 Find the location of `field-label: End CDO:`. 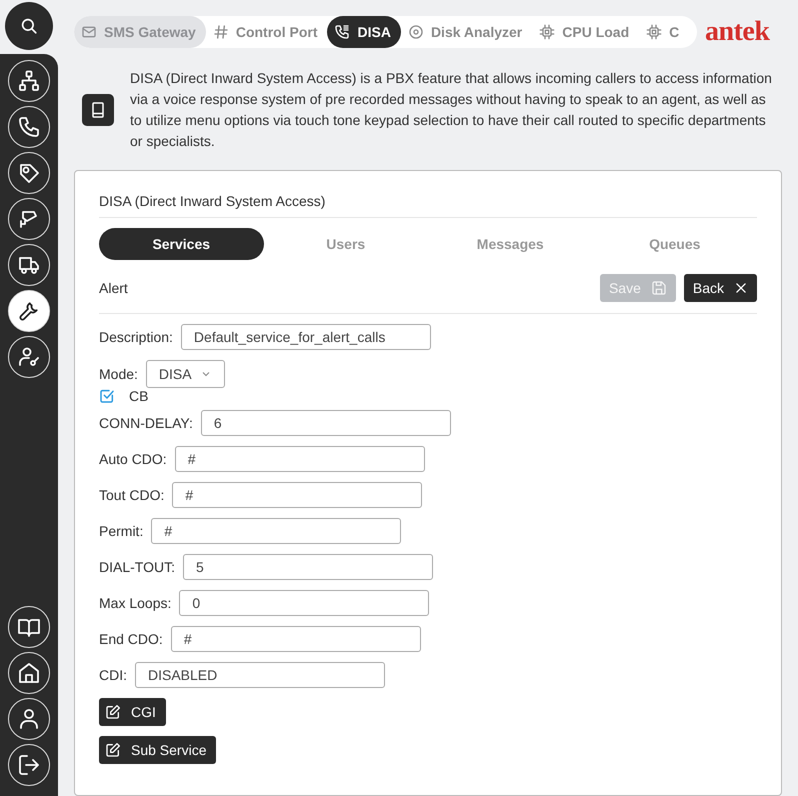

field-label: End CDO: is located at coordinates (131, 639).